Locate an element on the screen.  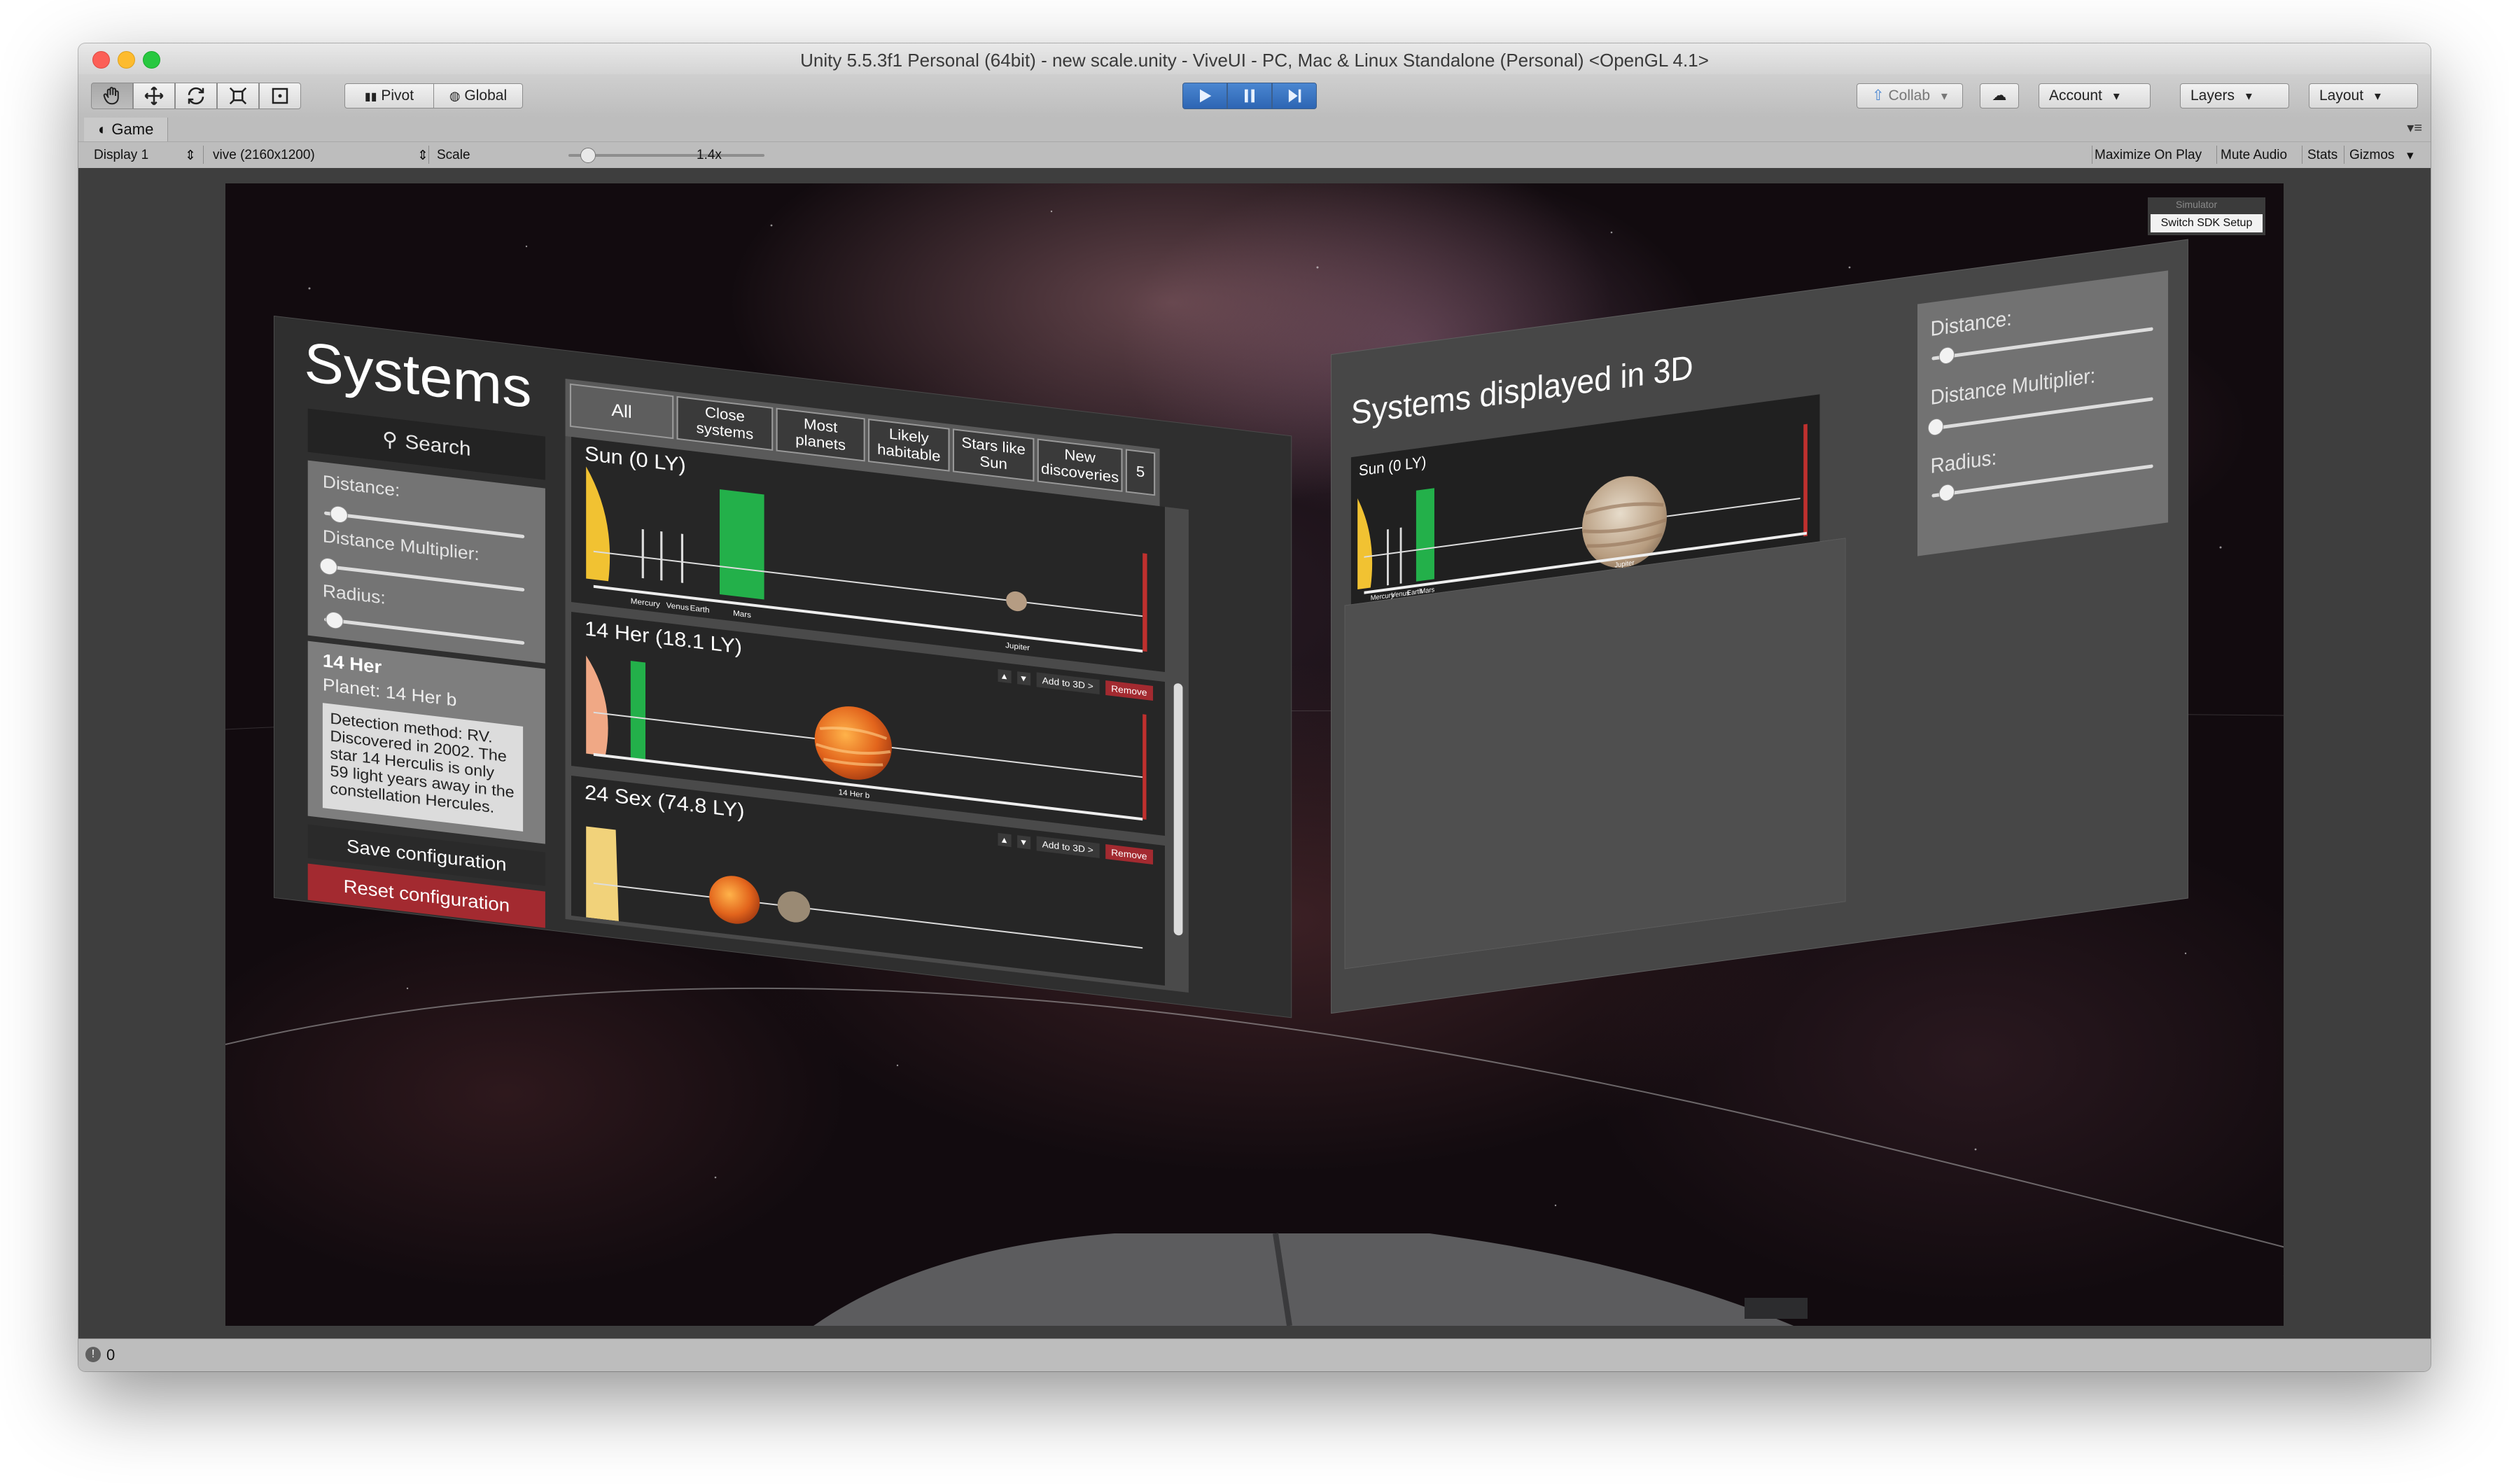
pivot-toggle: ▮▮ Pivot is located at coordinates (389, 95).